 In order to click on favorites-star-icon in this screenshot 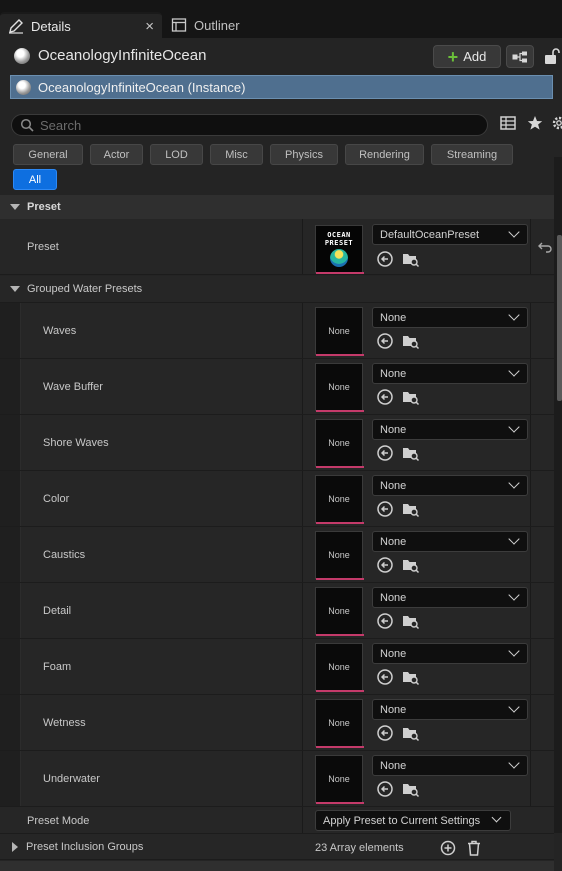, I will do `click(536, 124)`.